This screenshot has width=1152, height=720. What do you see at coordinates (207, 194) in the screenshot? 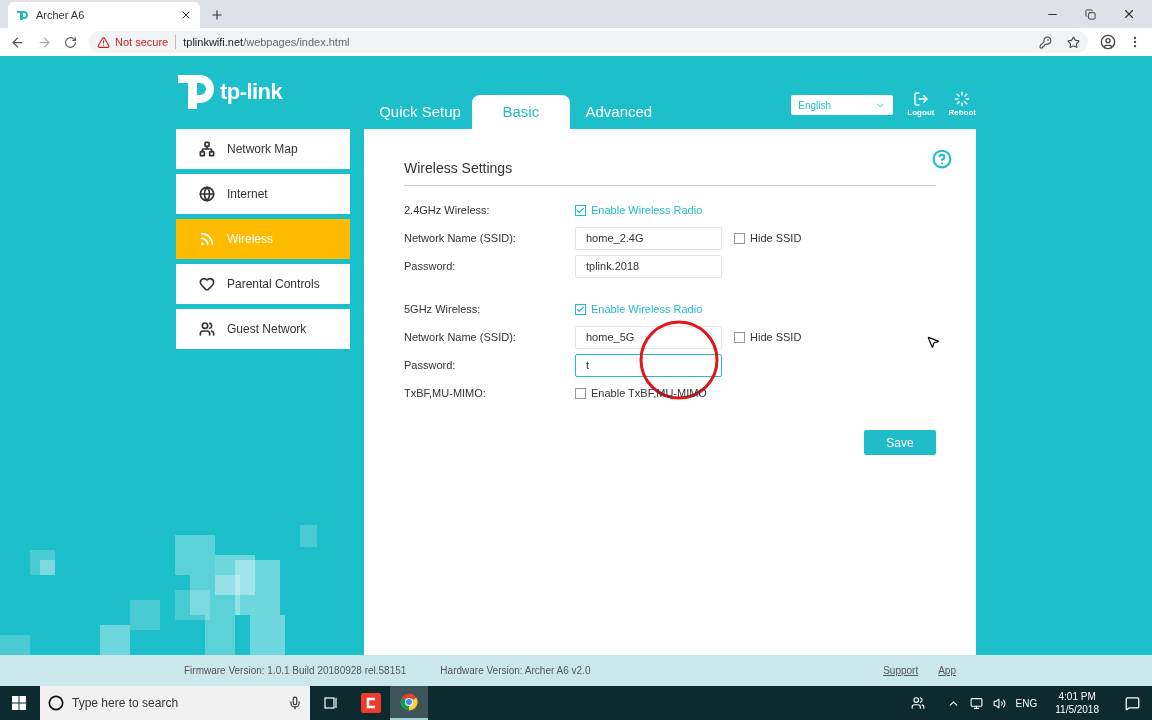
I see `globe-icon` at bounding box center [207, 194].